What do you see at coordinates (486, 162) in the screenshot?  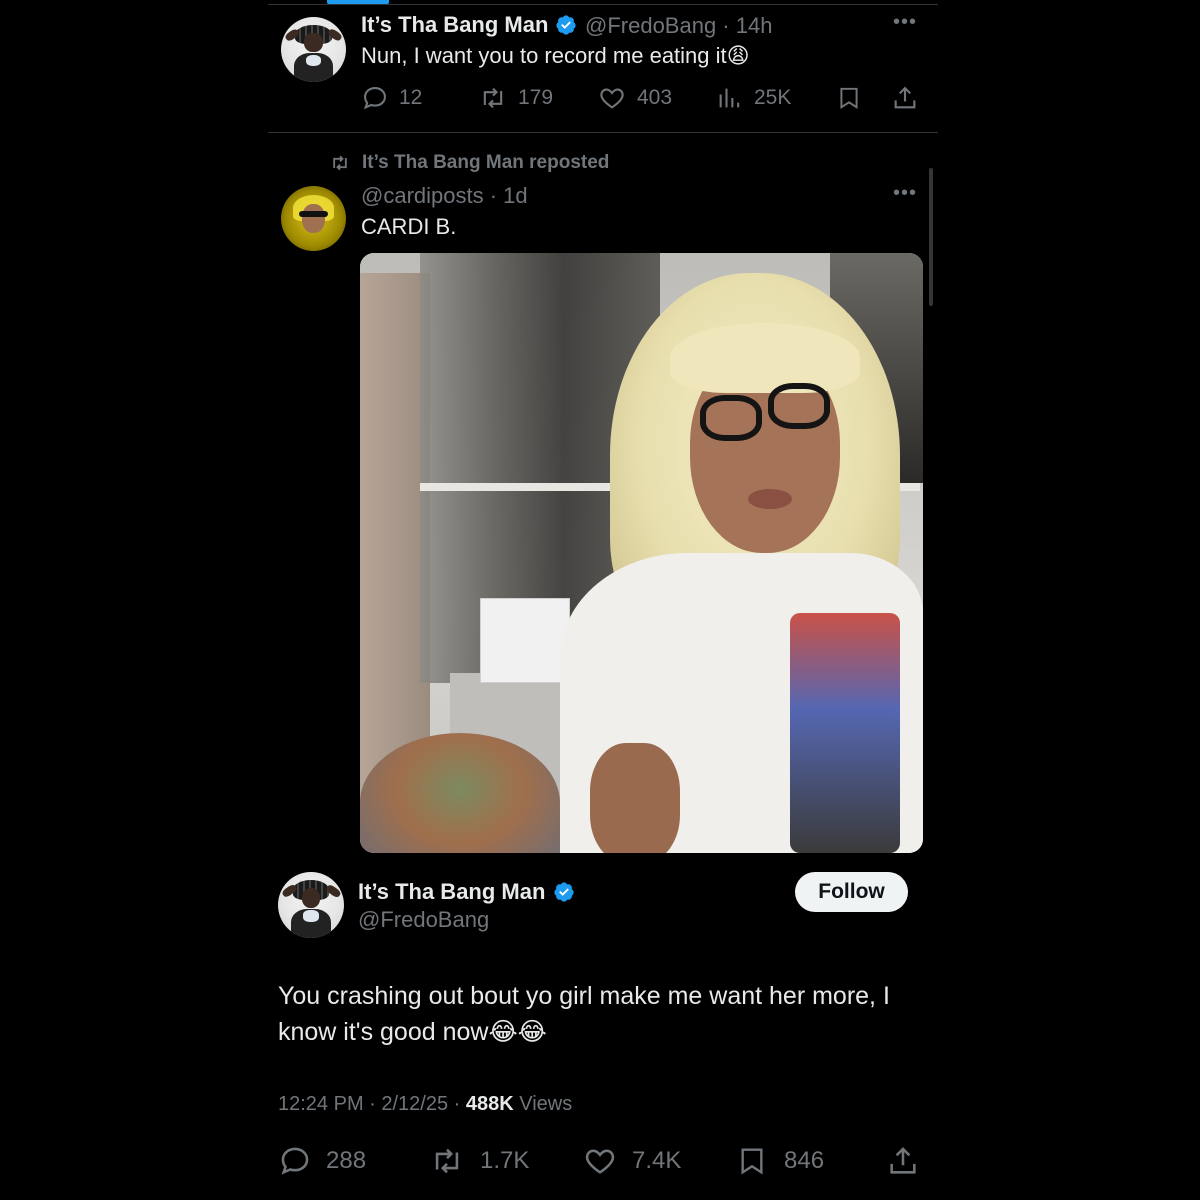 I see `repost-label: It’s Tha Bang Man reposted` at bounding box center [486, 162].